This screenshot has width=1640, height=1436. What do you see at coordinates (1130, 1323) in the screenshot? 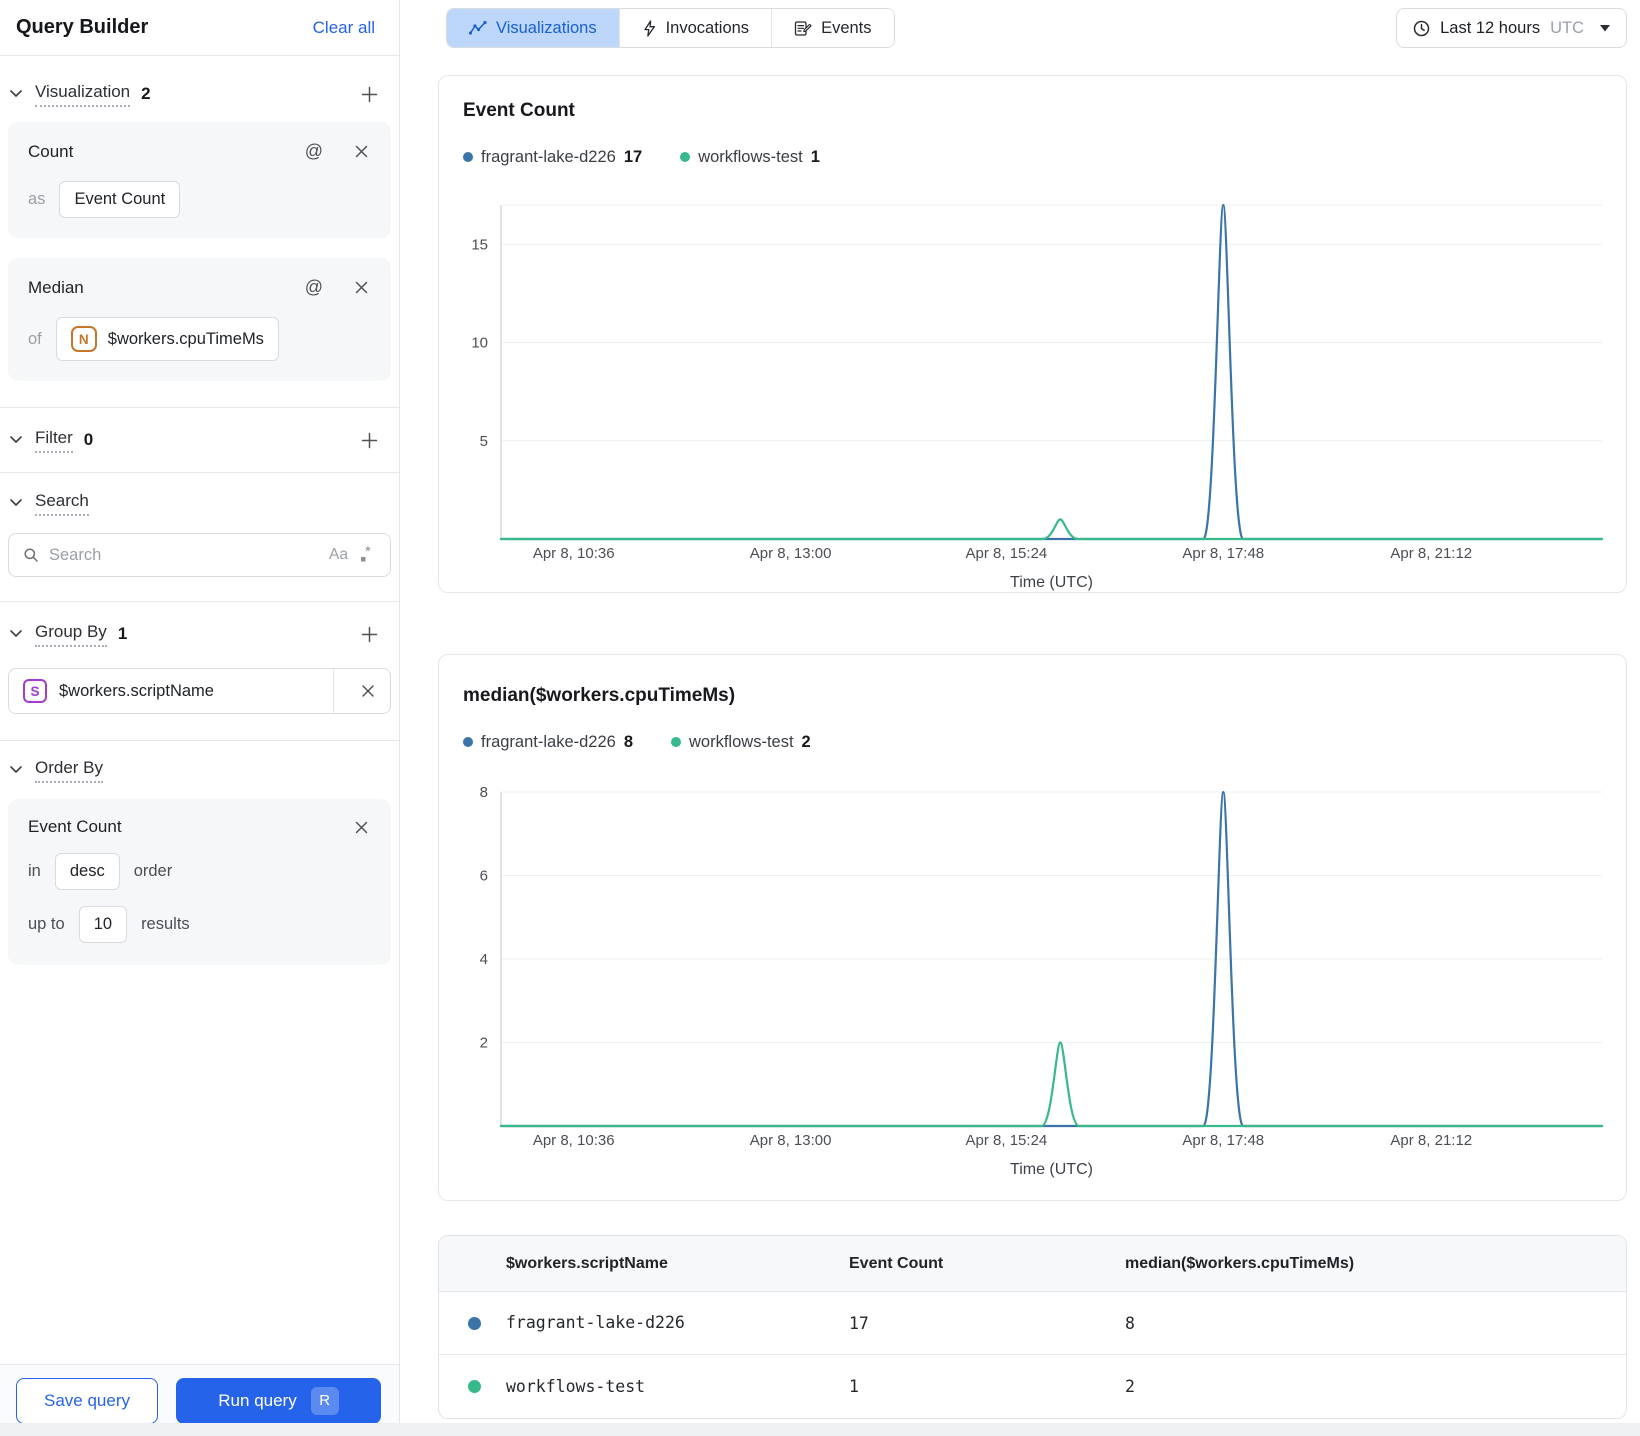
I see `median-cell: 8` at bounding box center [1130, 1323].